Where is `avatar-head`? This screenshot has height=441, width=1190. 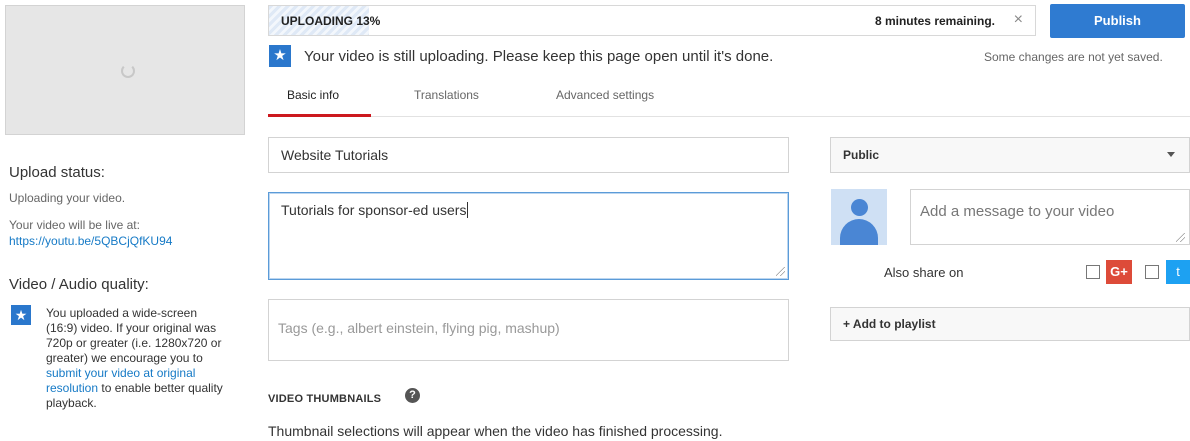 avatar-head is located at coordinates (859, 207).